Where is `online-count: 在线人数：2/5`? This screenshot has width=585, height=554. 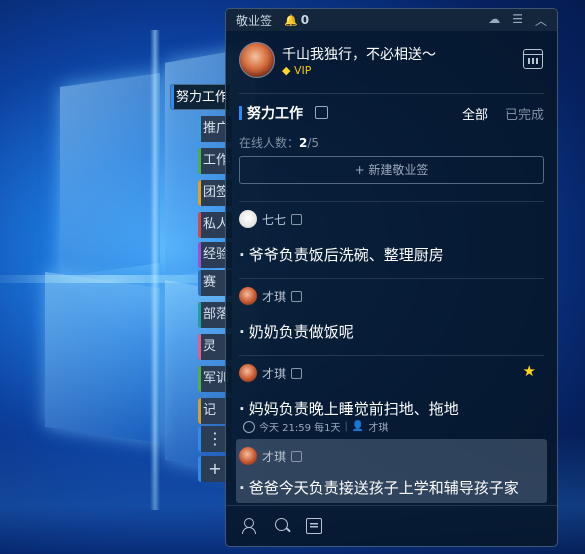
online-count: 在线人数：2/5 is located at coordinates (391, 143).